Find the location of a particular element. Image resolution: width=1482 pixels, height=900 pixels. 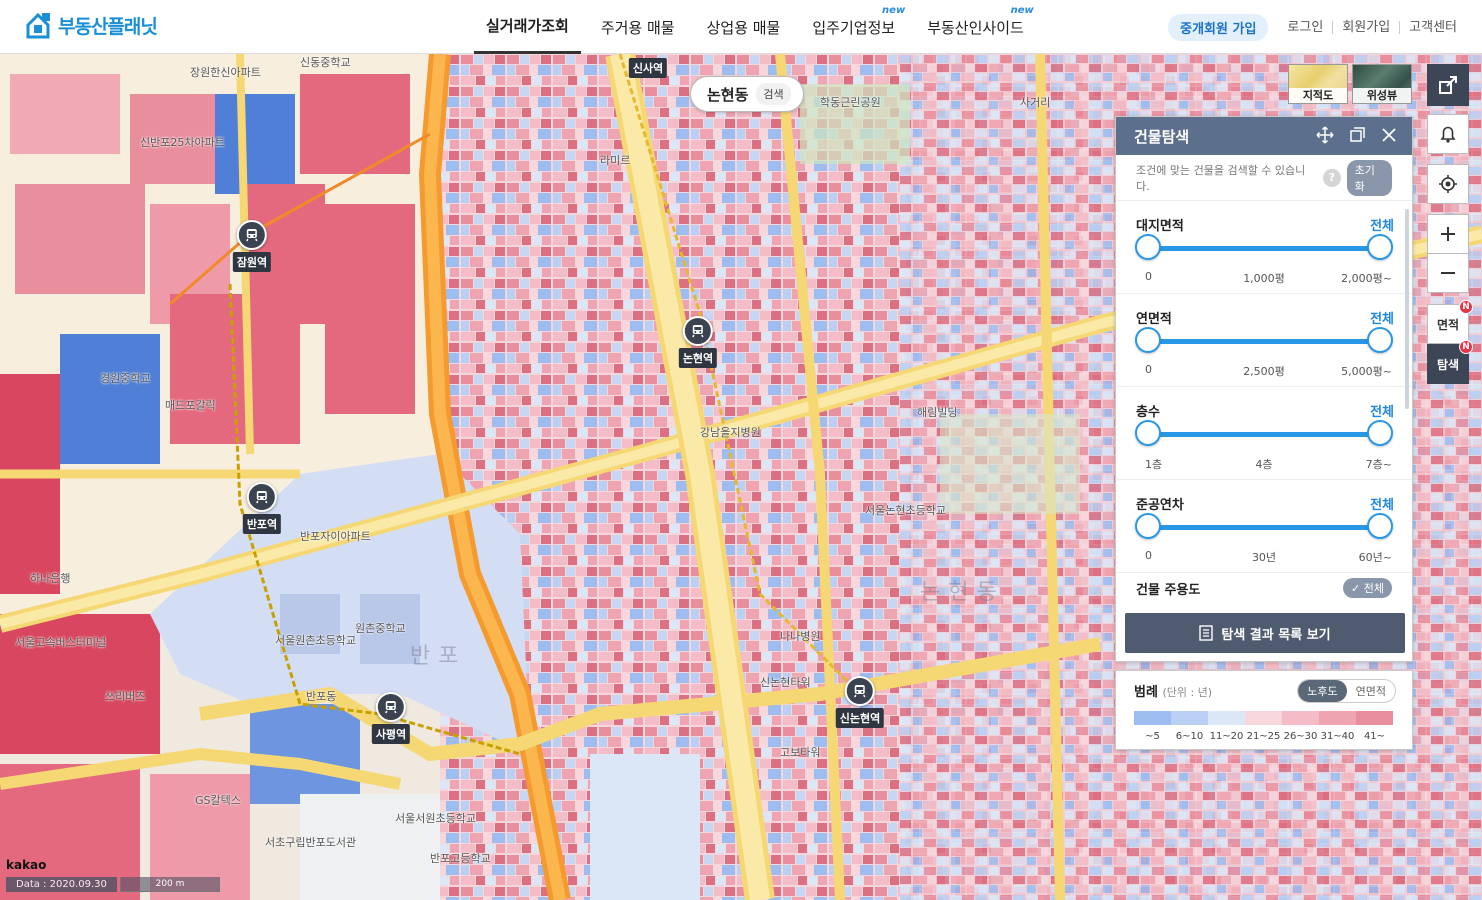

view-results-button: 탐색 결과 목록 보기 is located at coordinates (1265, 633).